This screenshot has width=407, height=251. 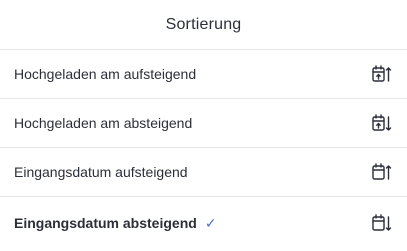 I want to click on sort-option-label: Eingangsdatum aufsteigend, so click(x=101, y=172).